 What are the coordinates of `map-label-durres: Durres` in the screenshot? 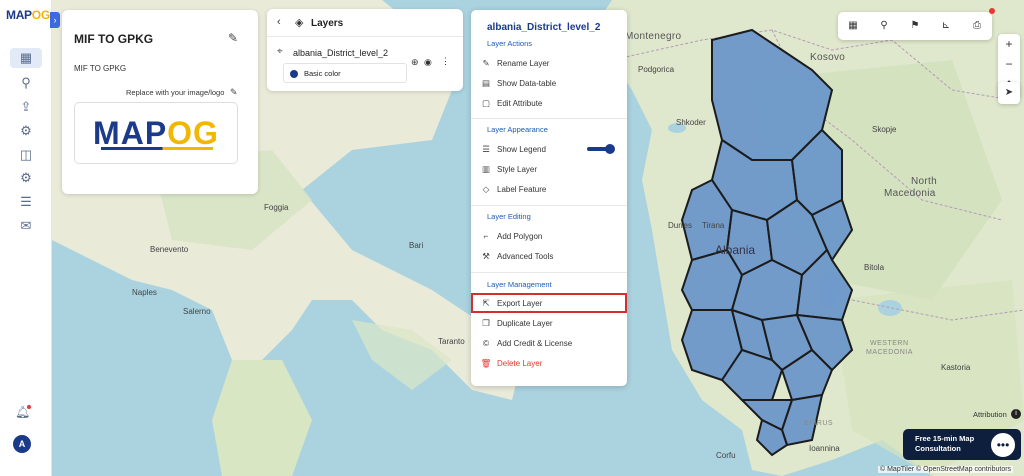 It's located at (680, 225).